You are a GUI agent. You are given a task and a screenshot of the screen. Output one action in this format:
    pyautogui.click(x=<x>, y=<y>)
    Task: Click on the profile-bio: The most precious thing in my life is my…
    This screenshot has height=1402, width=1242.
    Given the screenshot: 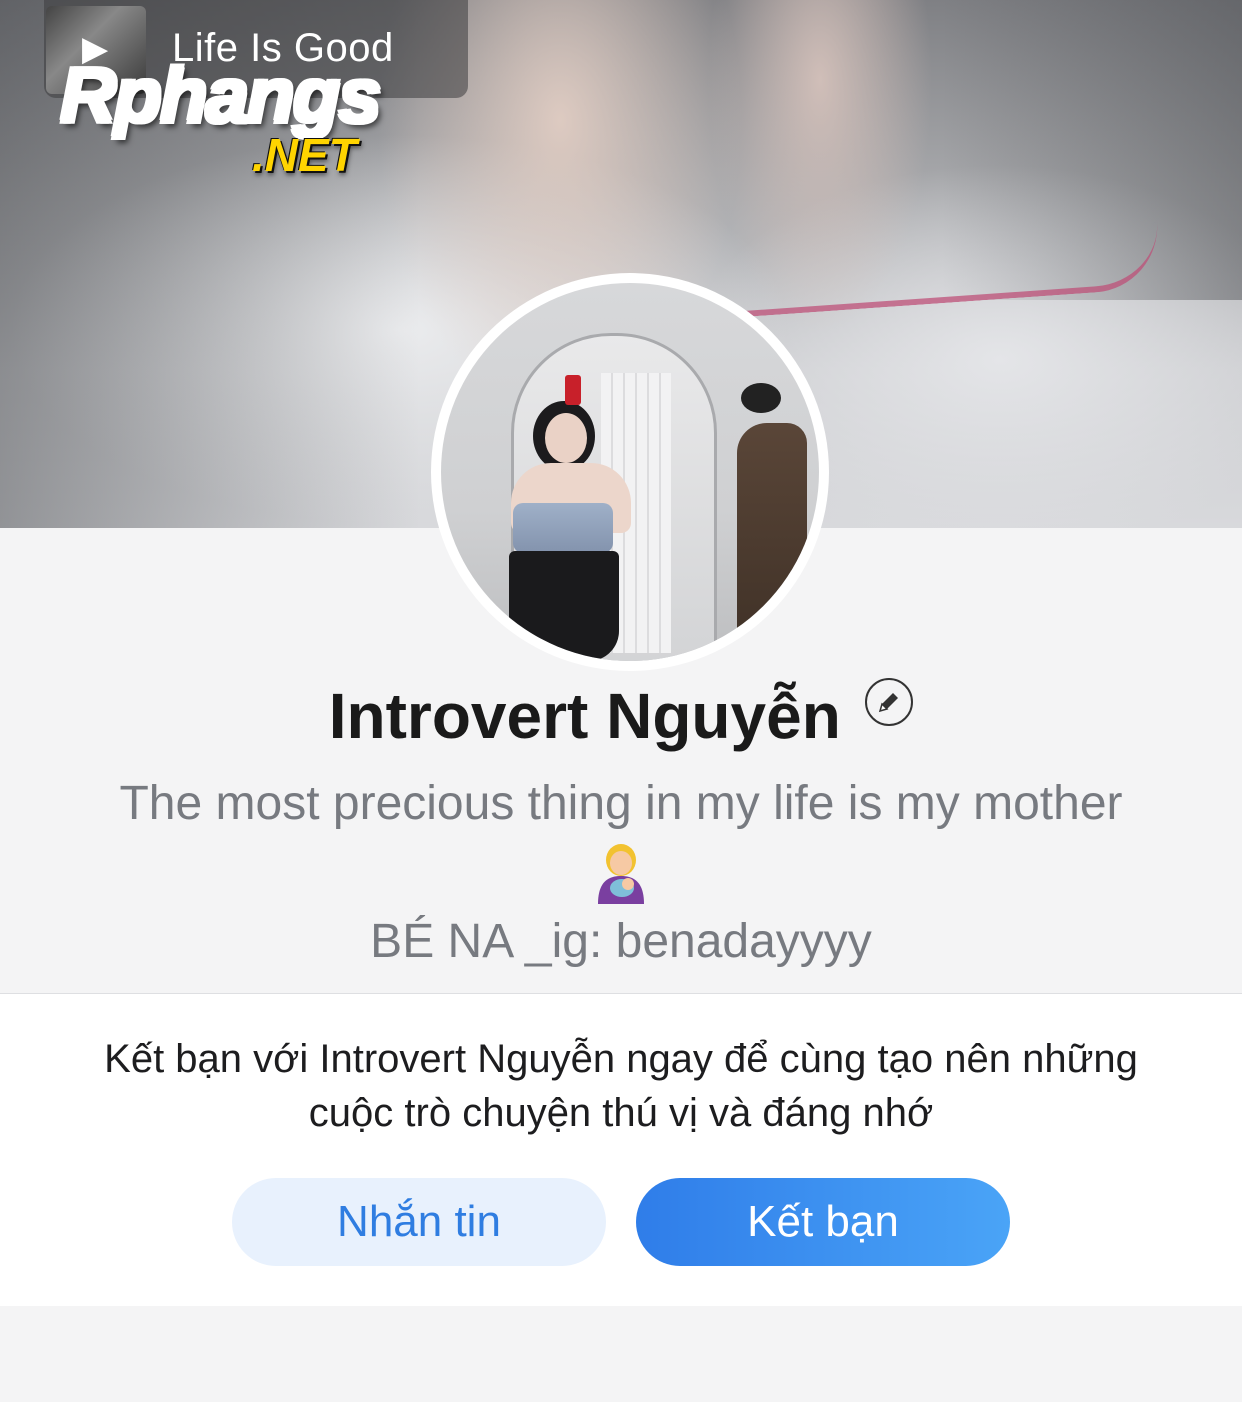 What is the action you would take?
    pyautogui.click(x=621, y=803)
    